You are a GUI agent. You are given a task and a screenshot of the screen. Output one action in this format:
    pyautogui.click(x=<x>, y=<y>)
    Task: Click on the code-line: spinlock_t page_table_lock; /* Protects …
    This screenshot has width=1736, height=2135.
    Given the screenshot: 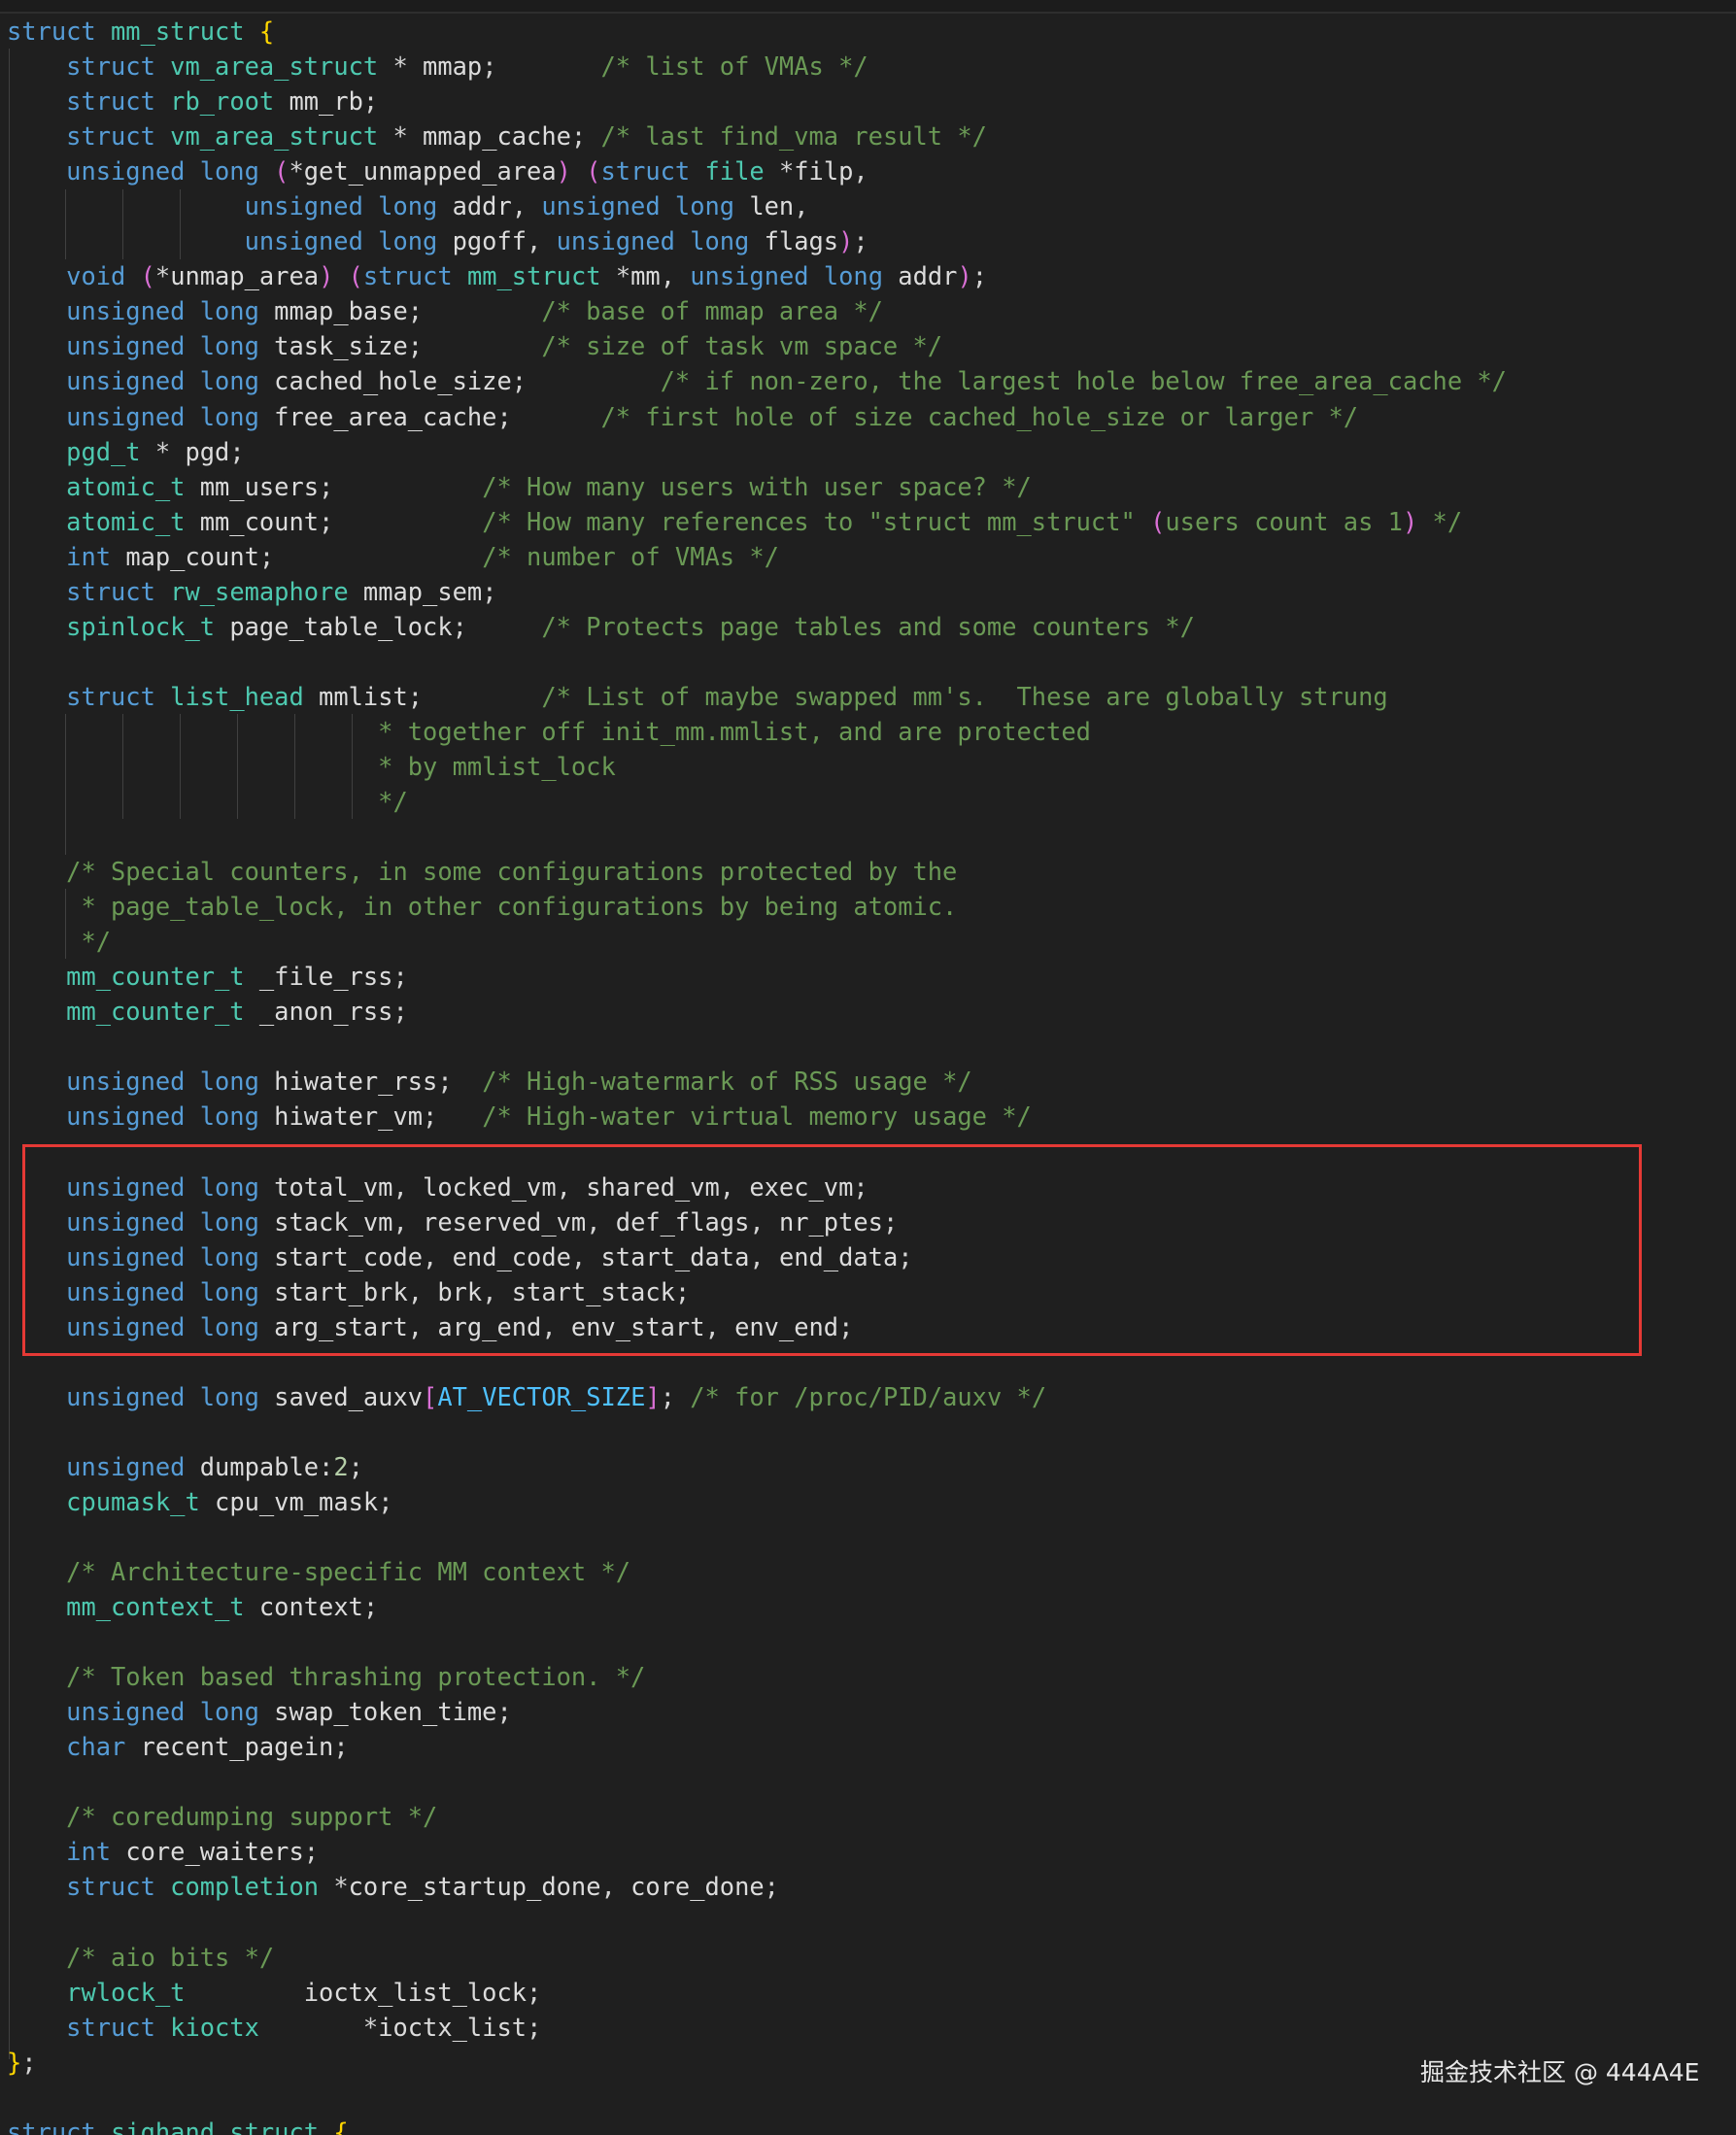 What is the action you would take?
    pyautogui.click(x=757, y=627)
    